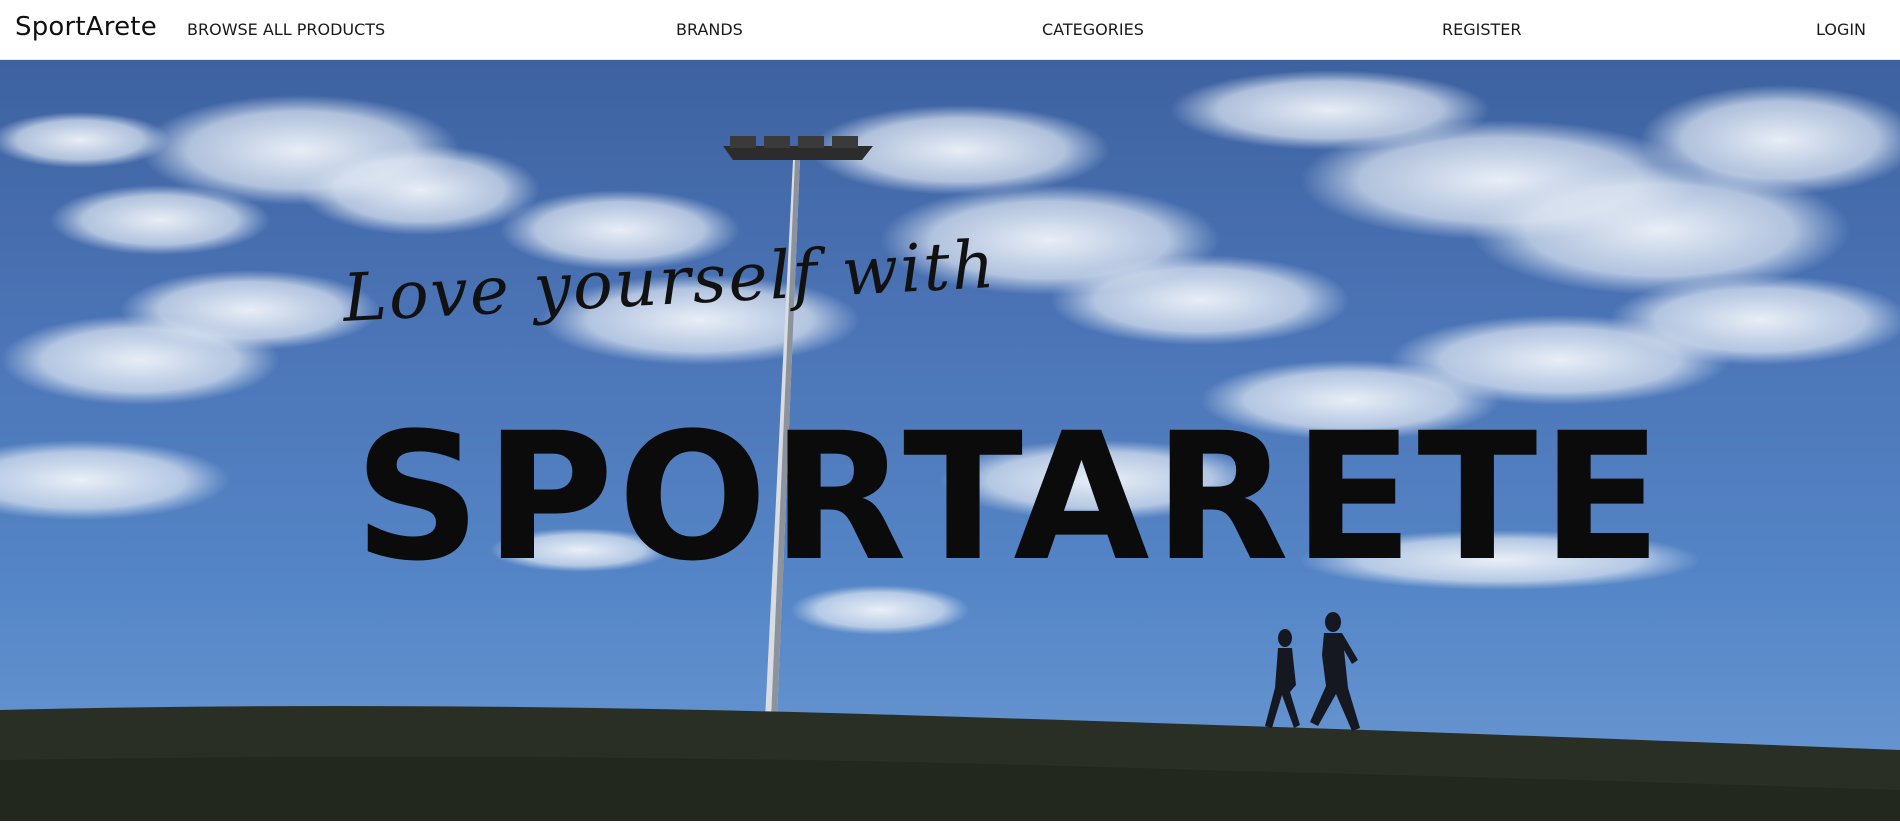  What do you see at coordinates (1482, 29) in the screenshot?
I see `nav-register: REGISTER` at bounding box center [1482, 29].